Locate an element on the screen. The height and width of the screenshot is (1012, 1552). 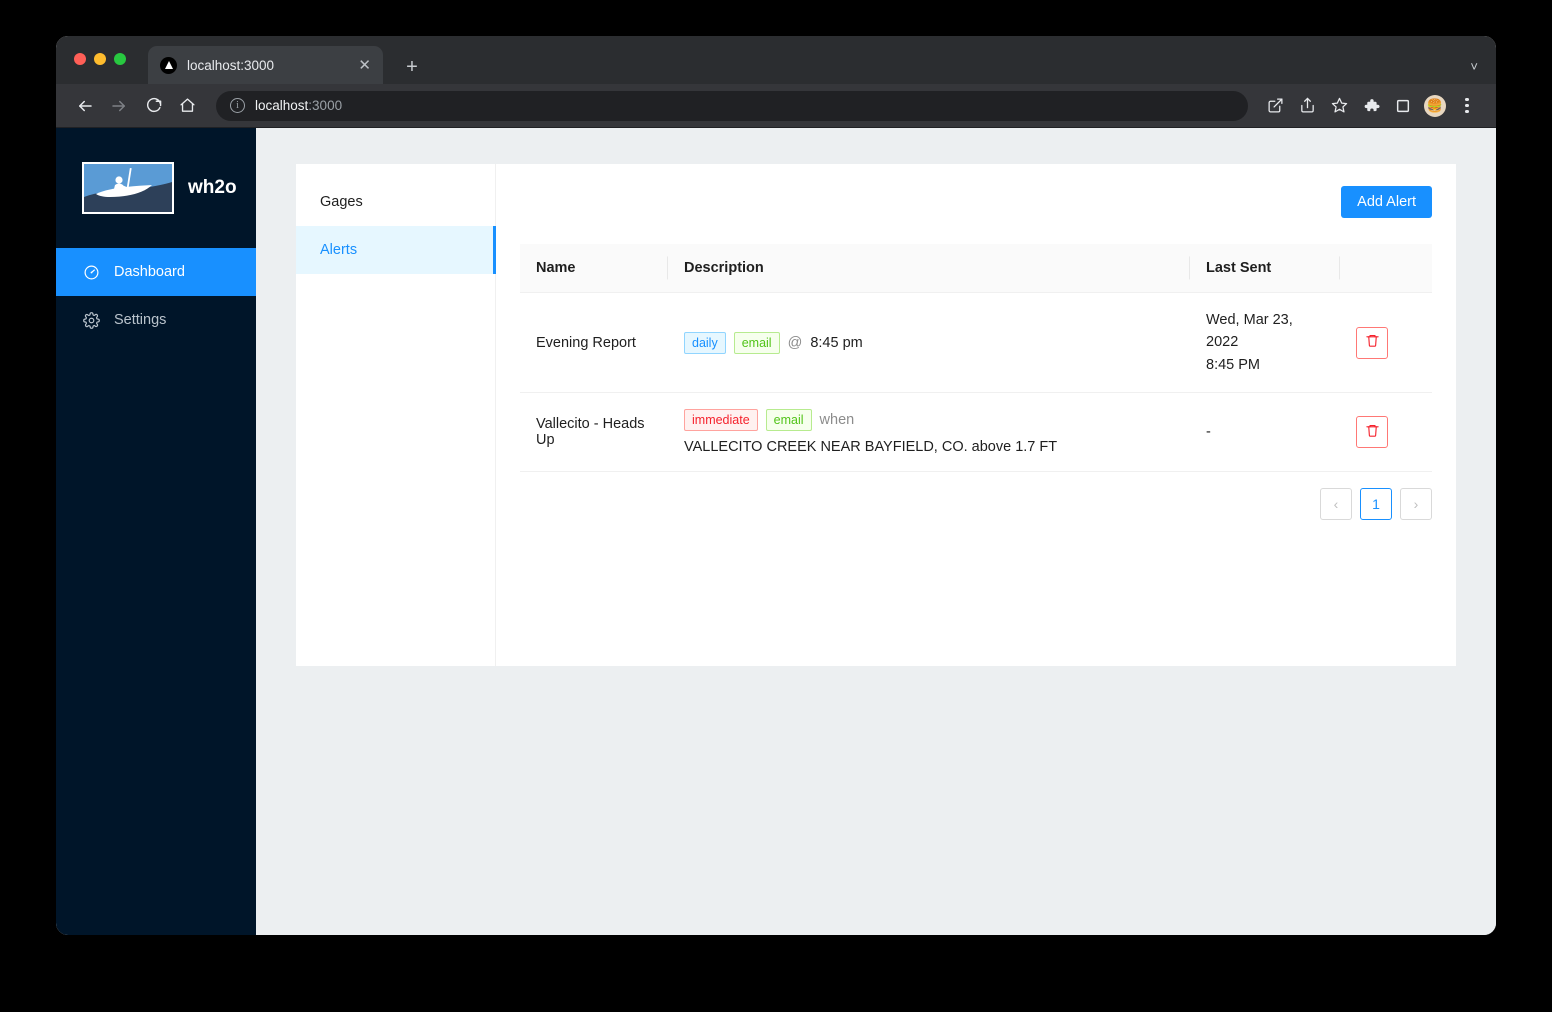
bookmark-star-icon is located at coordinates (1339, 106).